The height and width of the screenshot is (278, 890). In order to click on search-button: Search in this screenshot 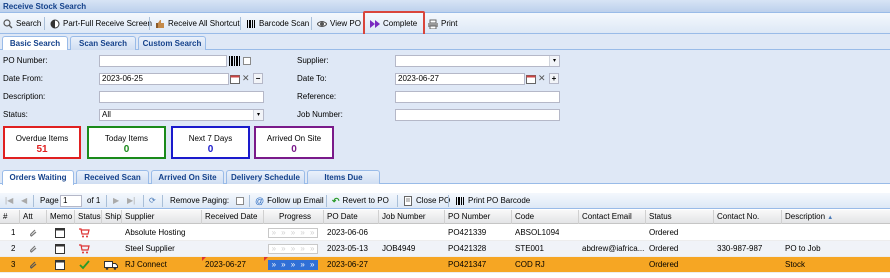, I will do `click(22, 23)`.